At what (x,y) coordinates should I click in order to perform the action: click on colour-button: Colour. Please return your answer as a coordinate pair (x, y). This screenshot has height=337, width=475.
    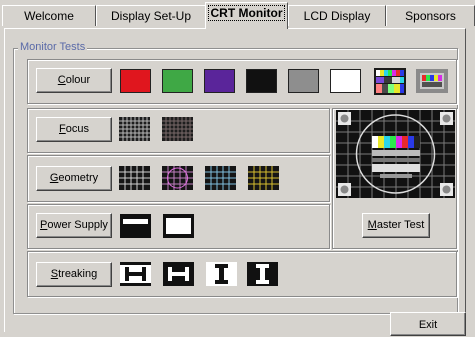
    Looking at the image, I should click on (74, 80).